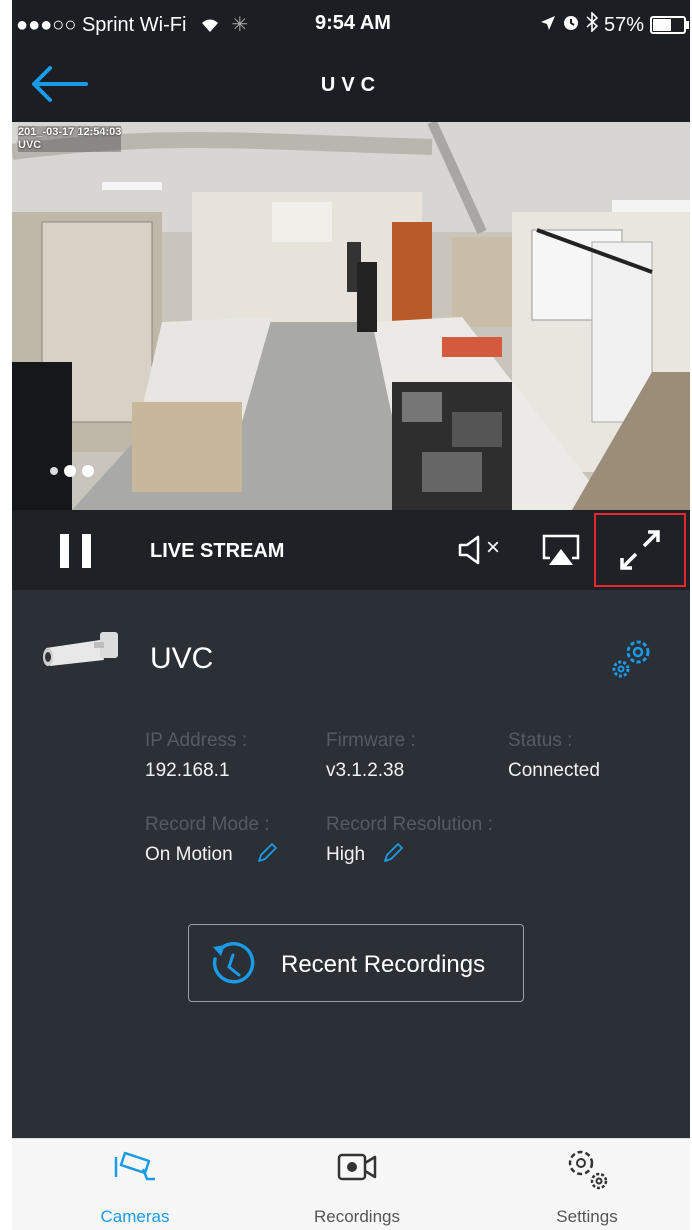 Image resolution: width=692 pixels, height=1230 pixels. Describe the element at coordinates (135, 1184) in the screenshot. I see `tab-cameras: Cameras` at that location.